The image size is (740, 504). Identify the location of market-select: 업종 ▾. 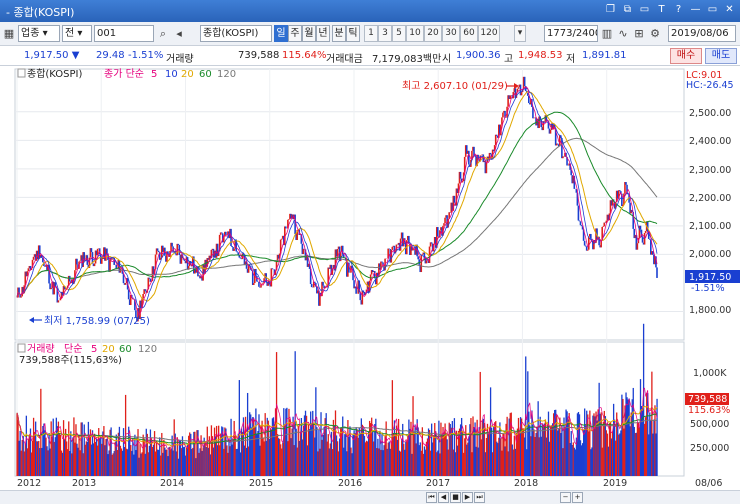
(39, 33).